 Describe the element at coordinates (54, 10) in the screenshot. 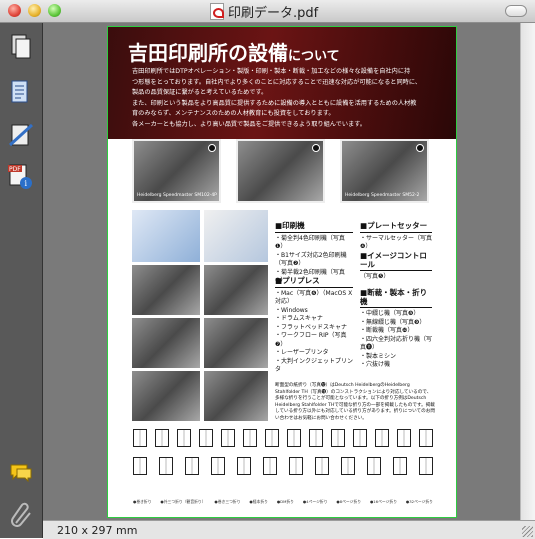

I see `zoom-window-button` at that location.